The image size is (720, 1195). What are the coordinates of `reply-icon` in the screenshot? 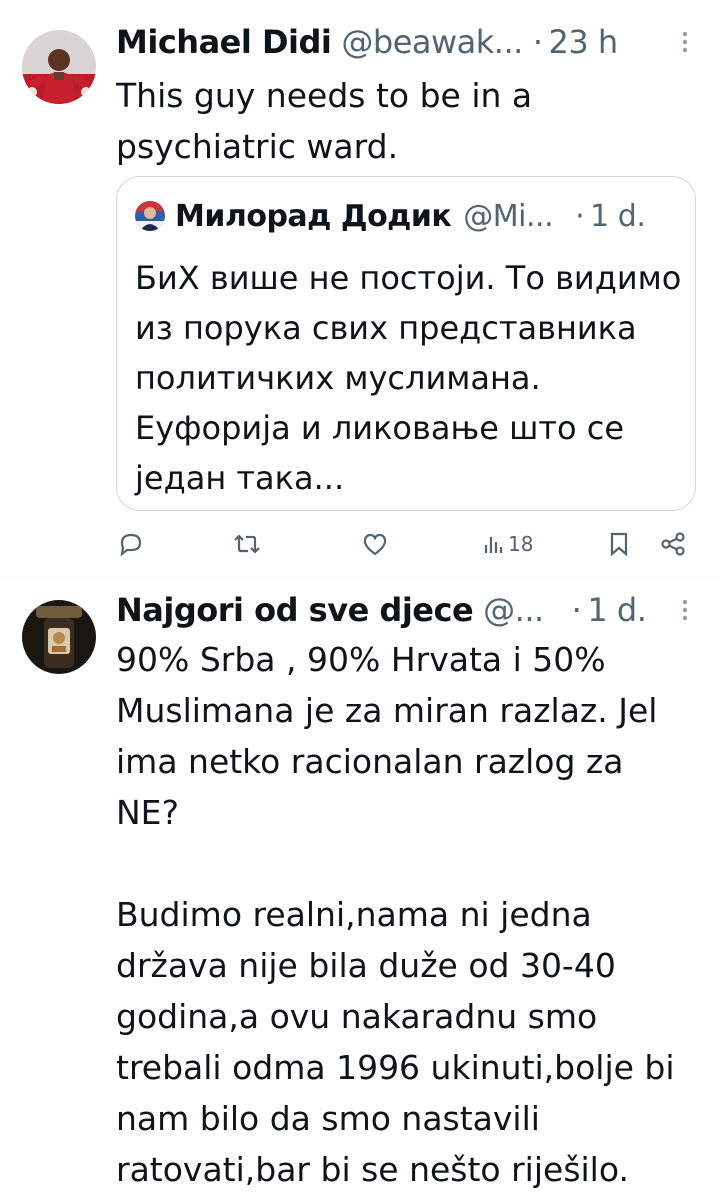 It's located at (131, 545).